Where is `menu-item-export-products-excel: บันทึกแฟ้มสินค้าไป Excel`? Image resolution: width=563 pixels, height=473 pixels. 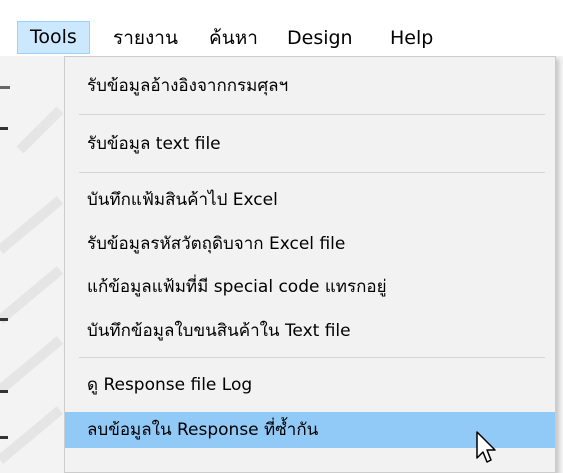
menu-item-export-products-excel: บันทึกแฟ้มสินค้าไป Excel is located at coordinates (310, 200).